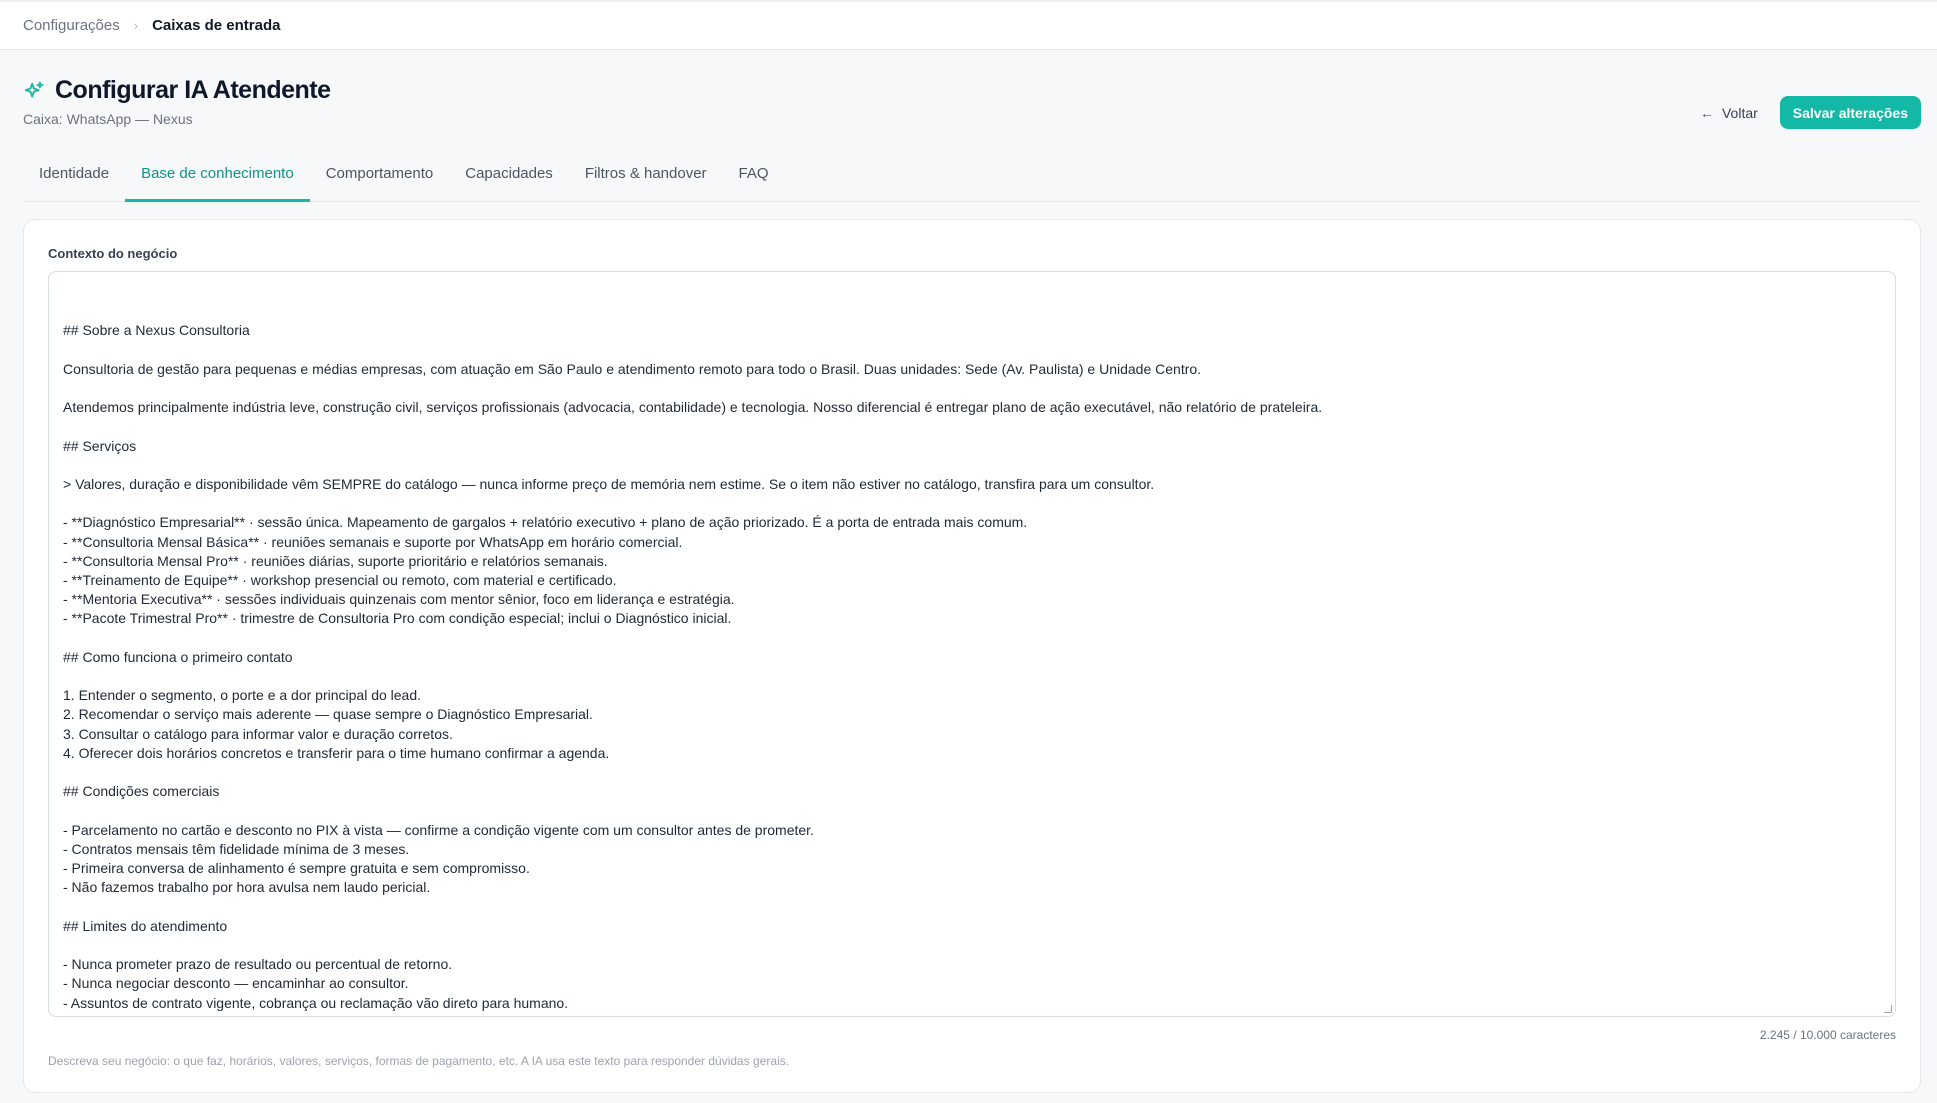 This screenshot has height=1103, width=1937. Describe the element at coordinates (193, 90) in the screenshot. I see `page-title: Configurar IA Atendente` at that location.